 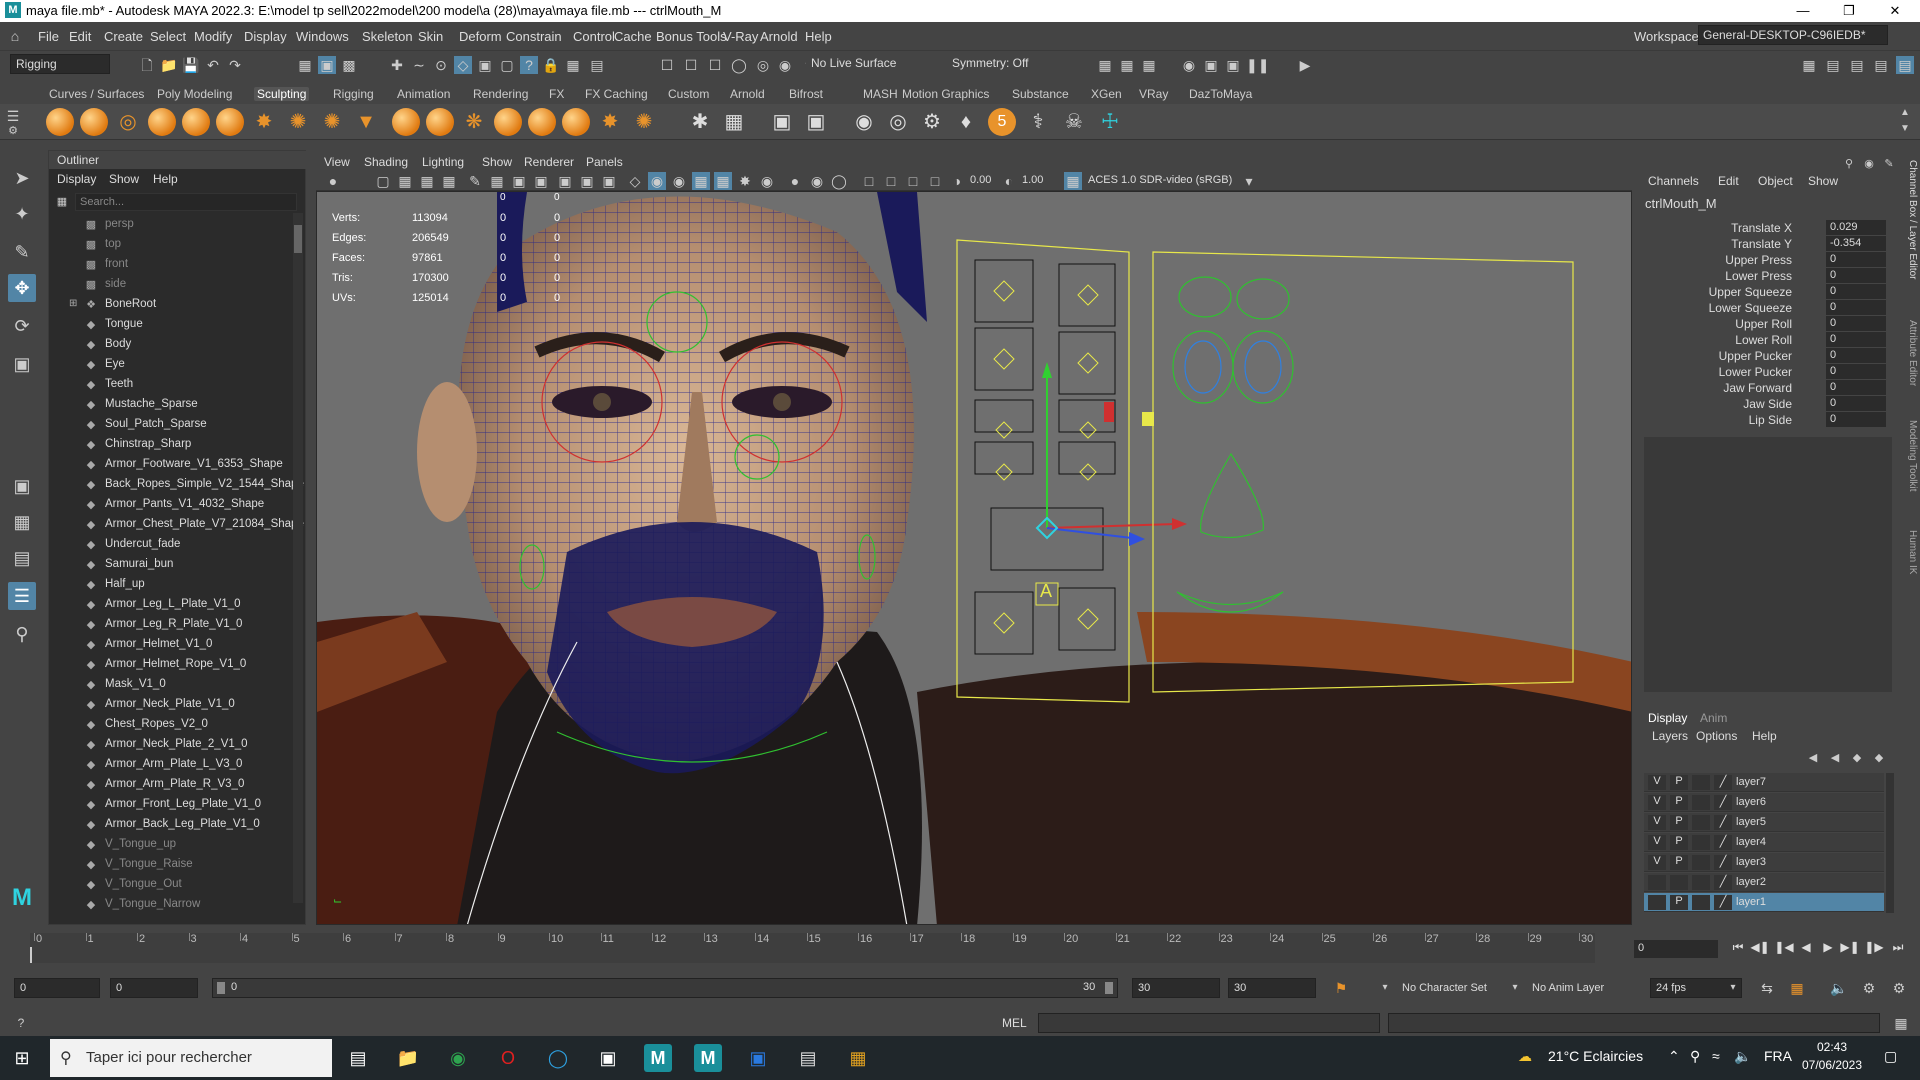 What do you see at coordinates (1568, 988) in the screenshot?
I see `anim-layer-field: No Anim Layer` at bounding box center [1568, 988].